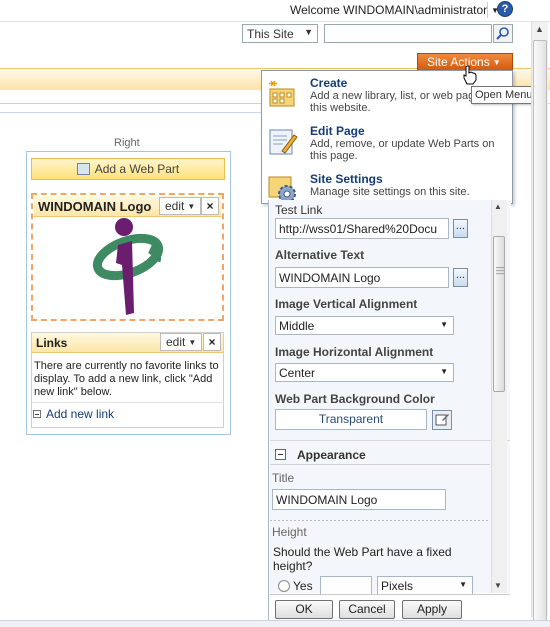 This screenshot has width=550, height=627. Describe the element at coordinates (359, 499) in the screenshot. I see `title-field: WINDOMAIN Logo` at that location.